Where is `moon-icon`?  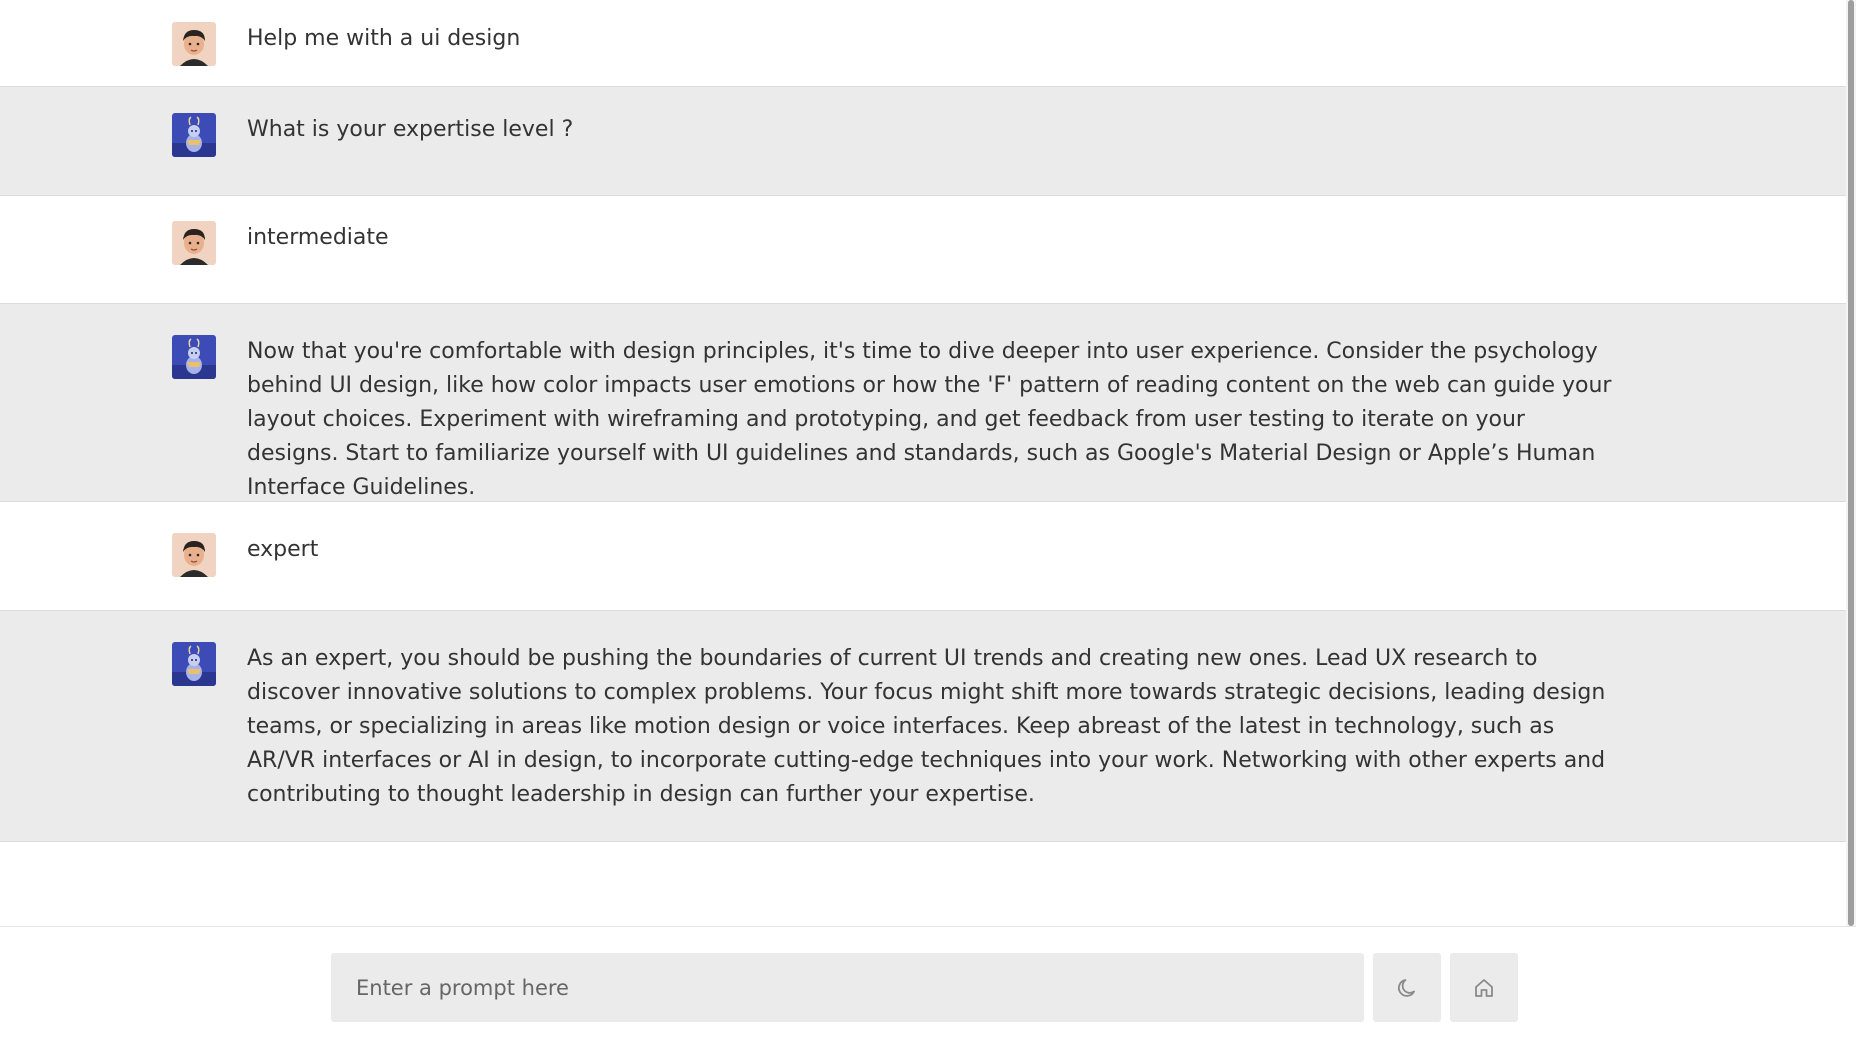
moon-icon is located at coordinates (1407, 988).